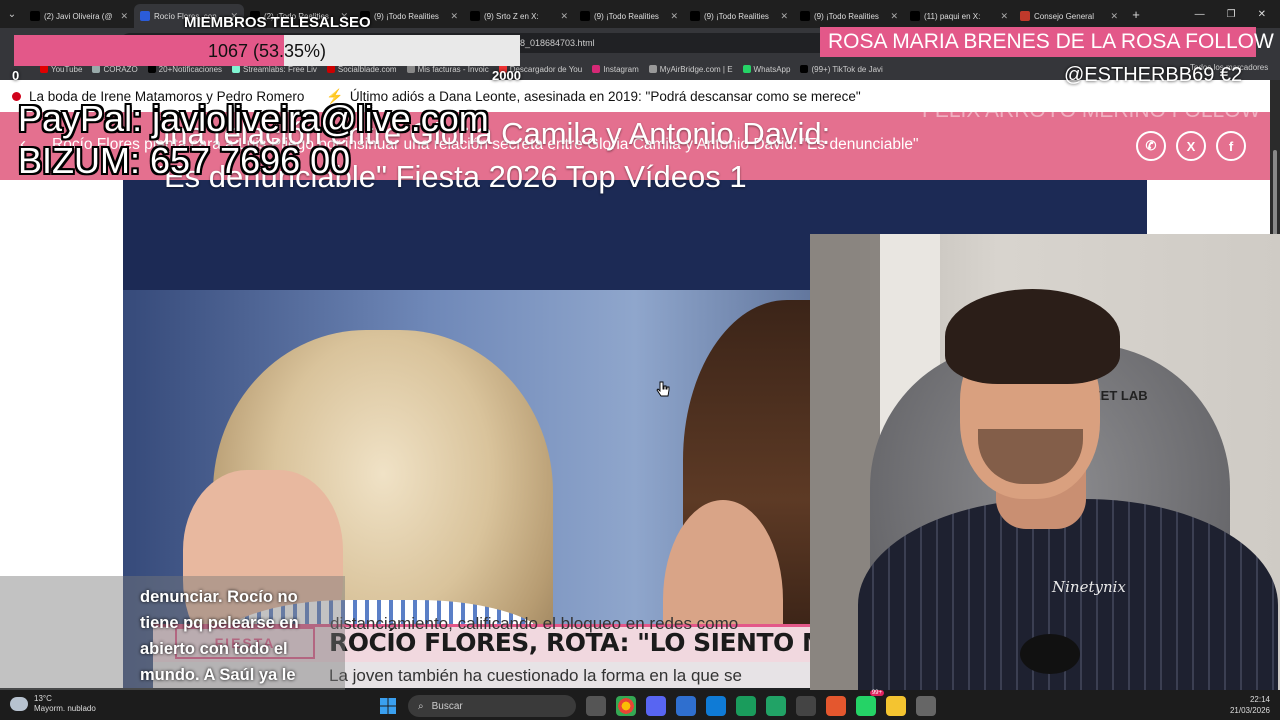 The height and width of the screenshot is (720, 1280). I want to click on bookmark-item: MyAirBridge.com | E, so click(690, 69).